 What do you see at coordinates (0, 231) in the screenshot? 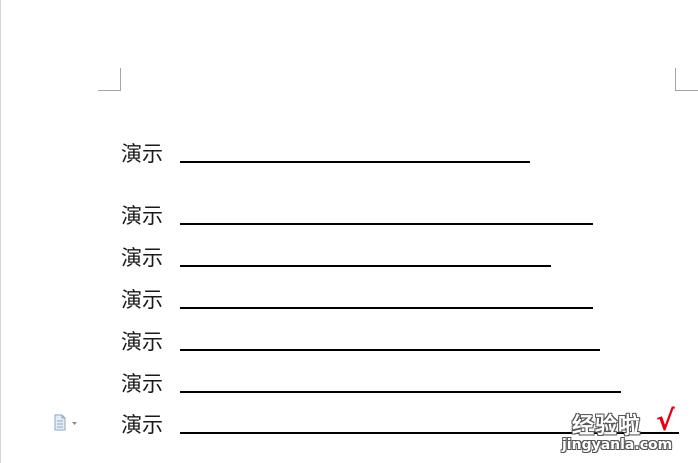
I see `page-left-edge` at bounding box center [0, 231].